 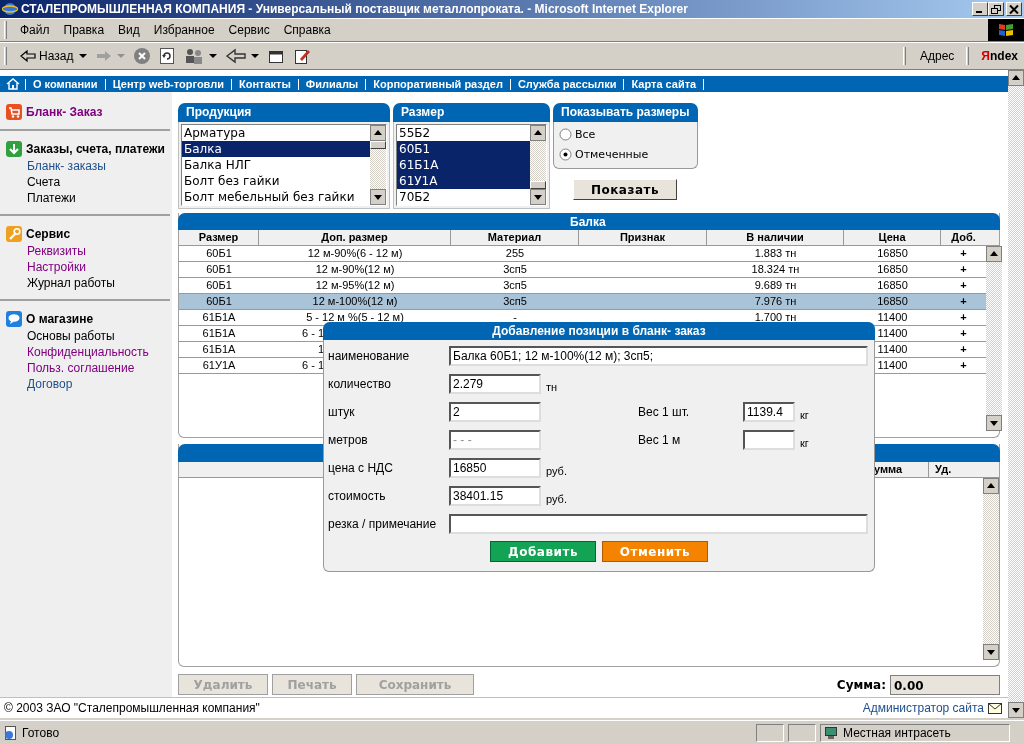 I want to click on list-item: Арматура, so click(x=276, y=133).